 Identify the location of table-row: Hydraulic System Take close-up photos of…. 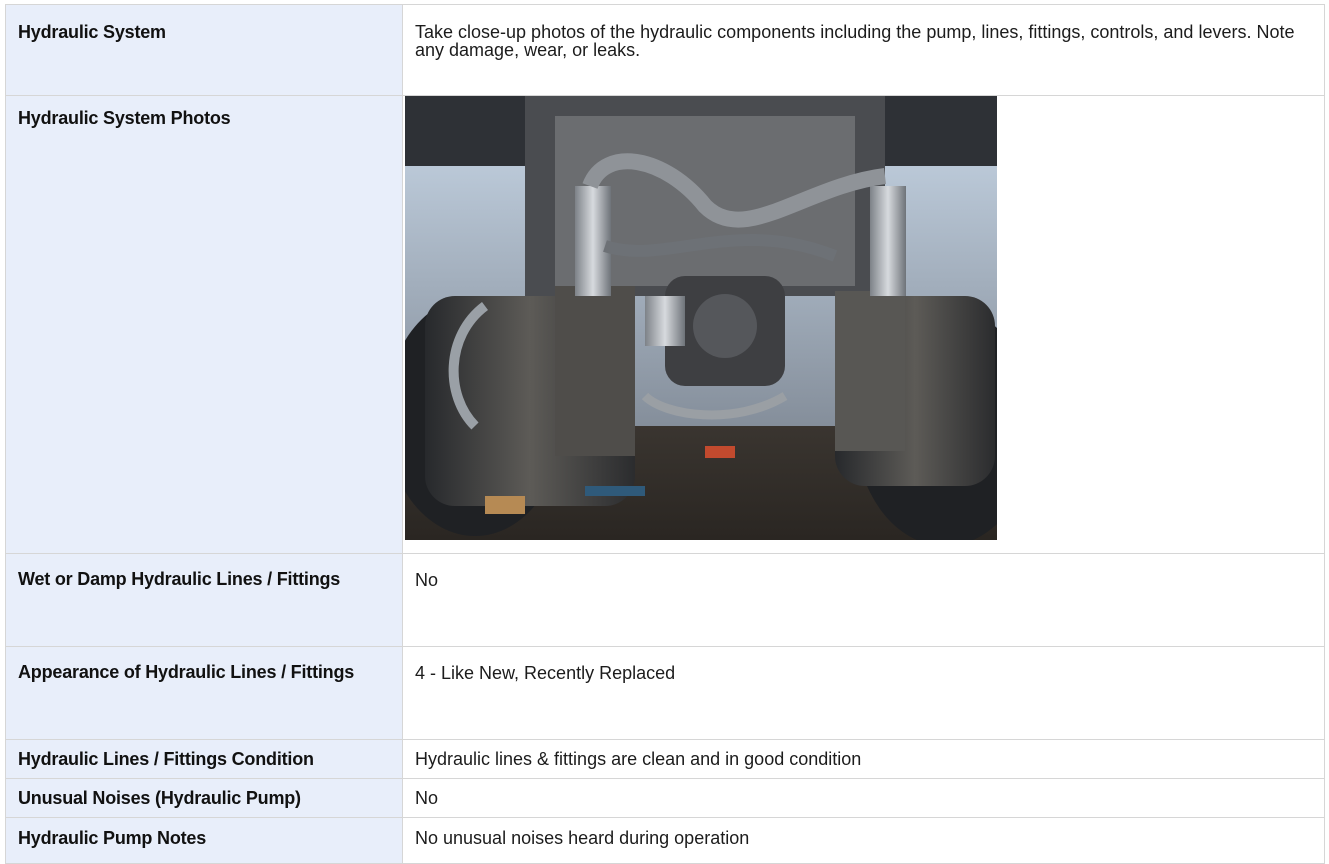
(665, 50).